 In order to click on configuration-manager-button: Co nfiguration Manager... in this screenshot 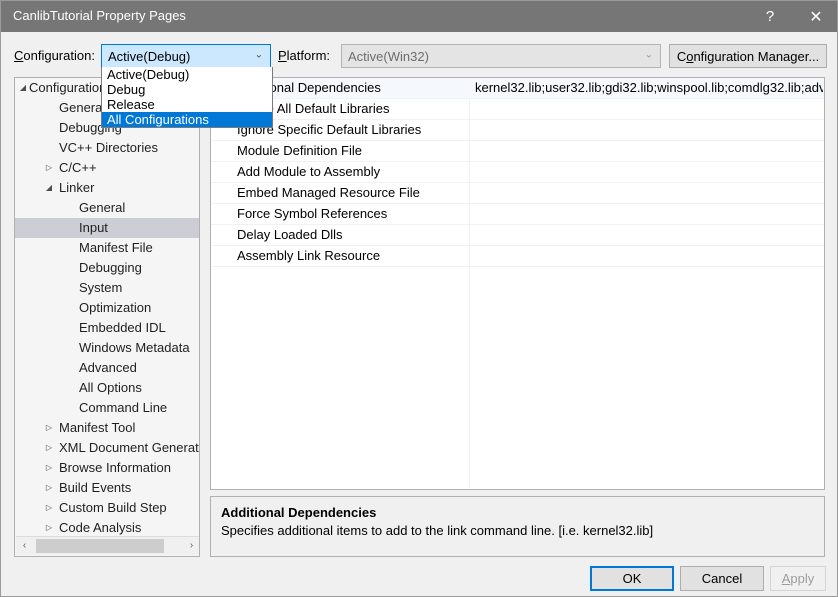, I will do `click(748, 56)`.